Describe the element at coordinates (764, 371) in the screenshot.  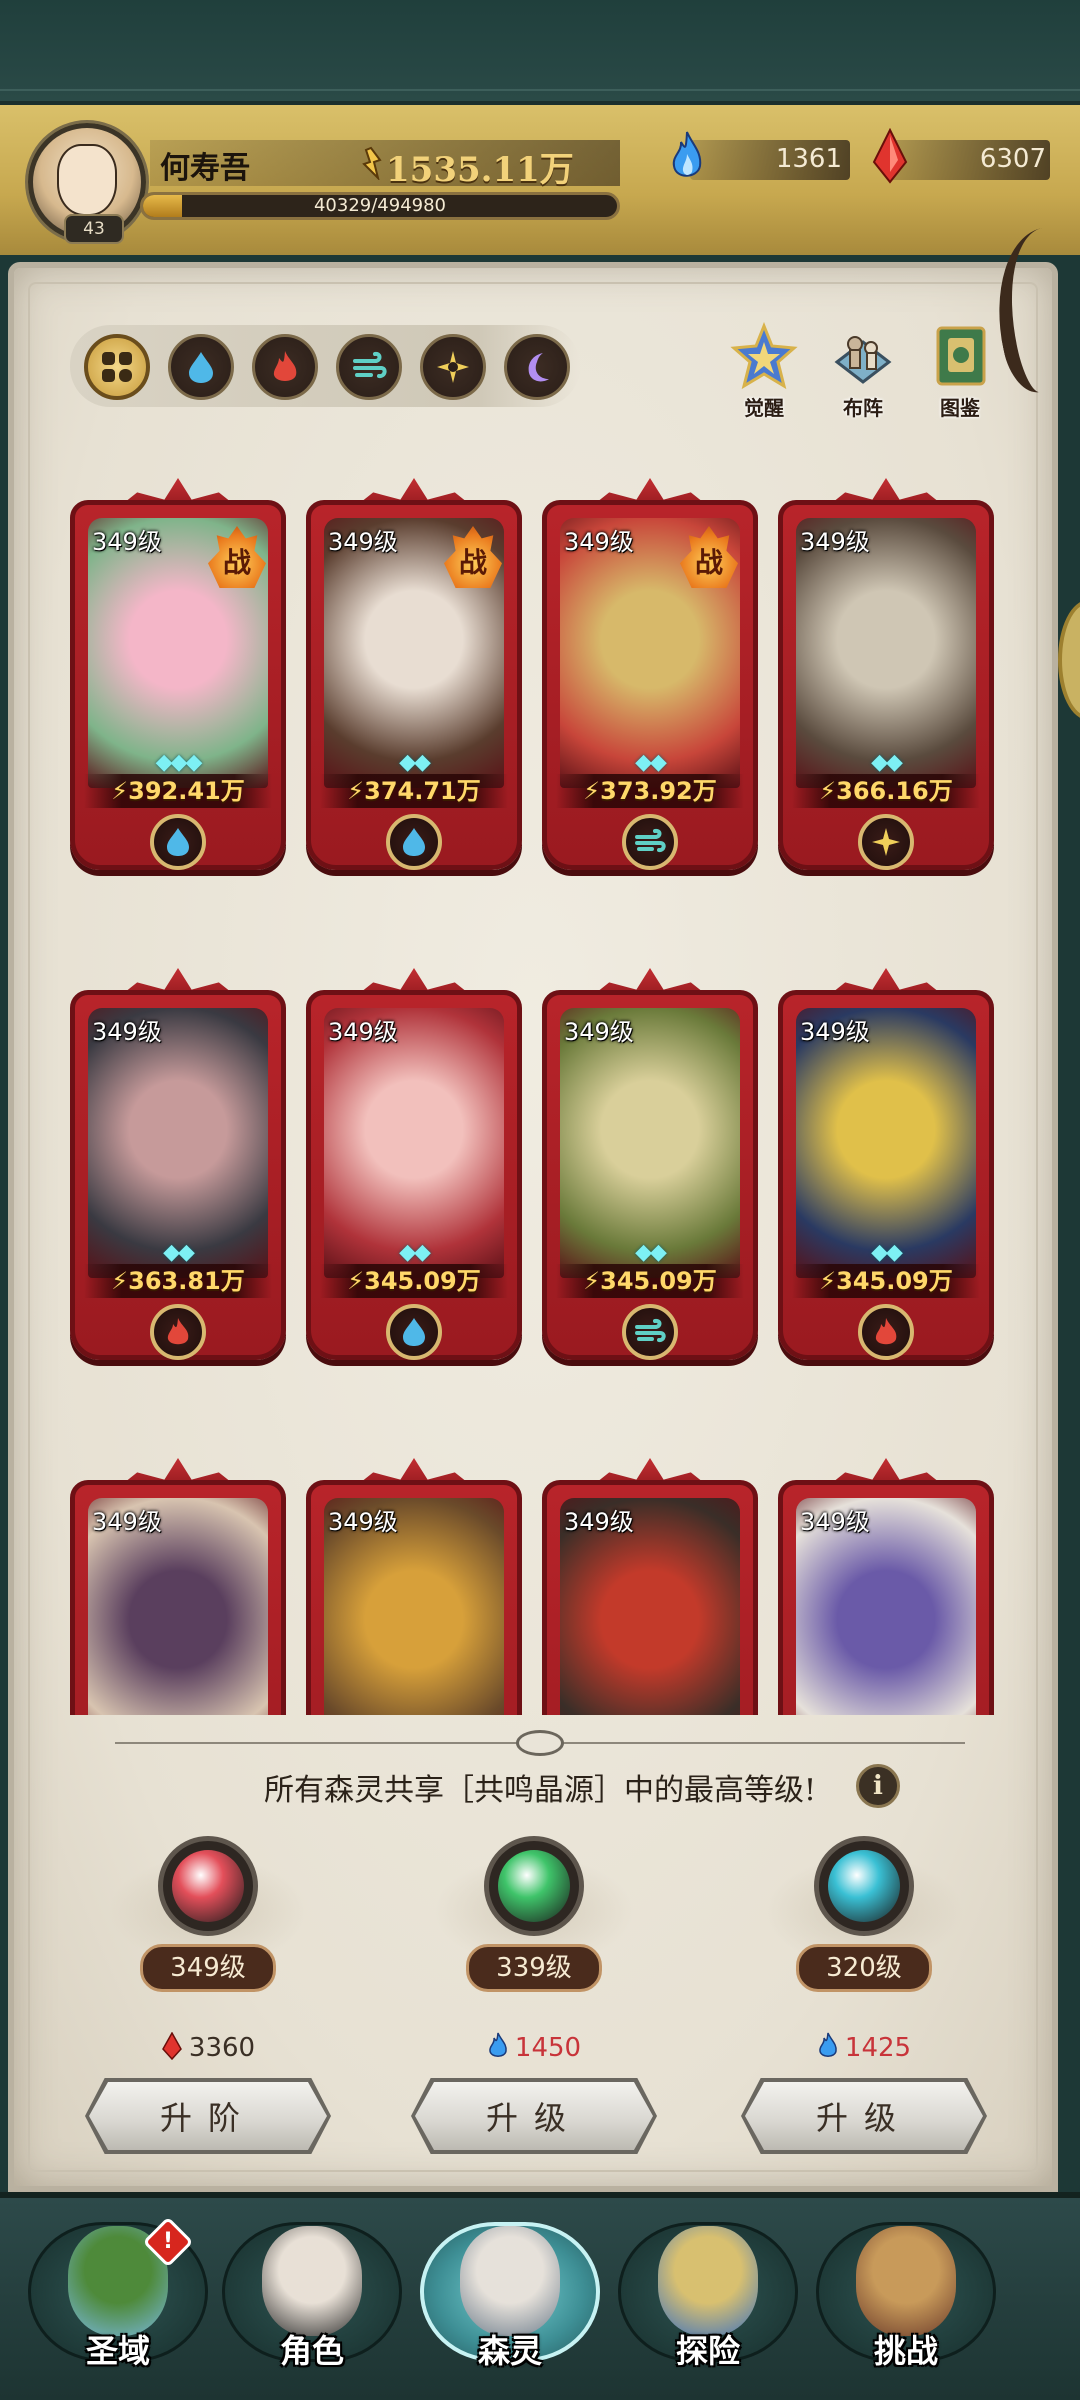
I see `awaken-button: 觉醒` at that location.